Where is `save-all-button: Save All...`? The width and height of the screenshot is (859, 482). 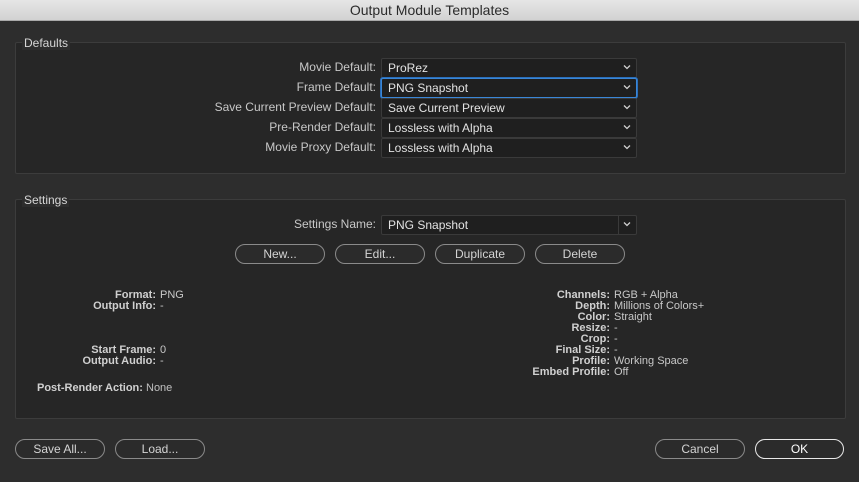
save-all-button: Save All... is located at coordinates (60, 449).